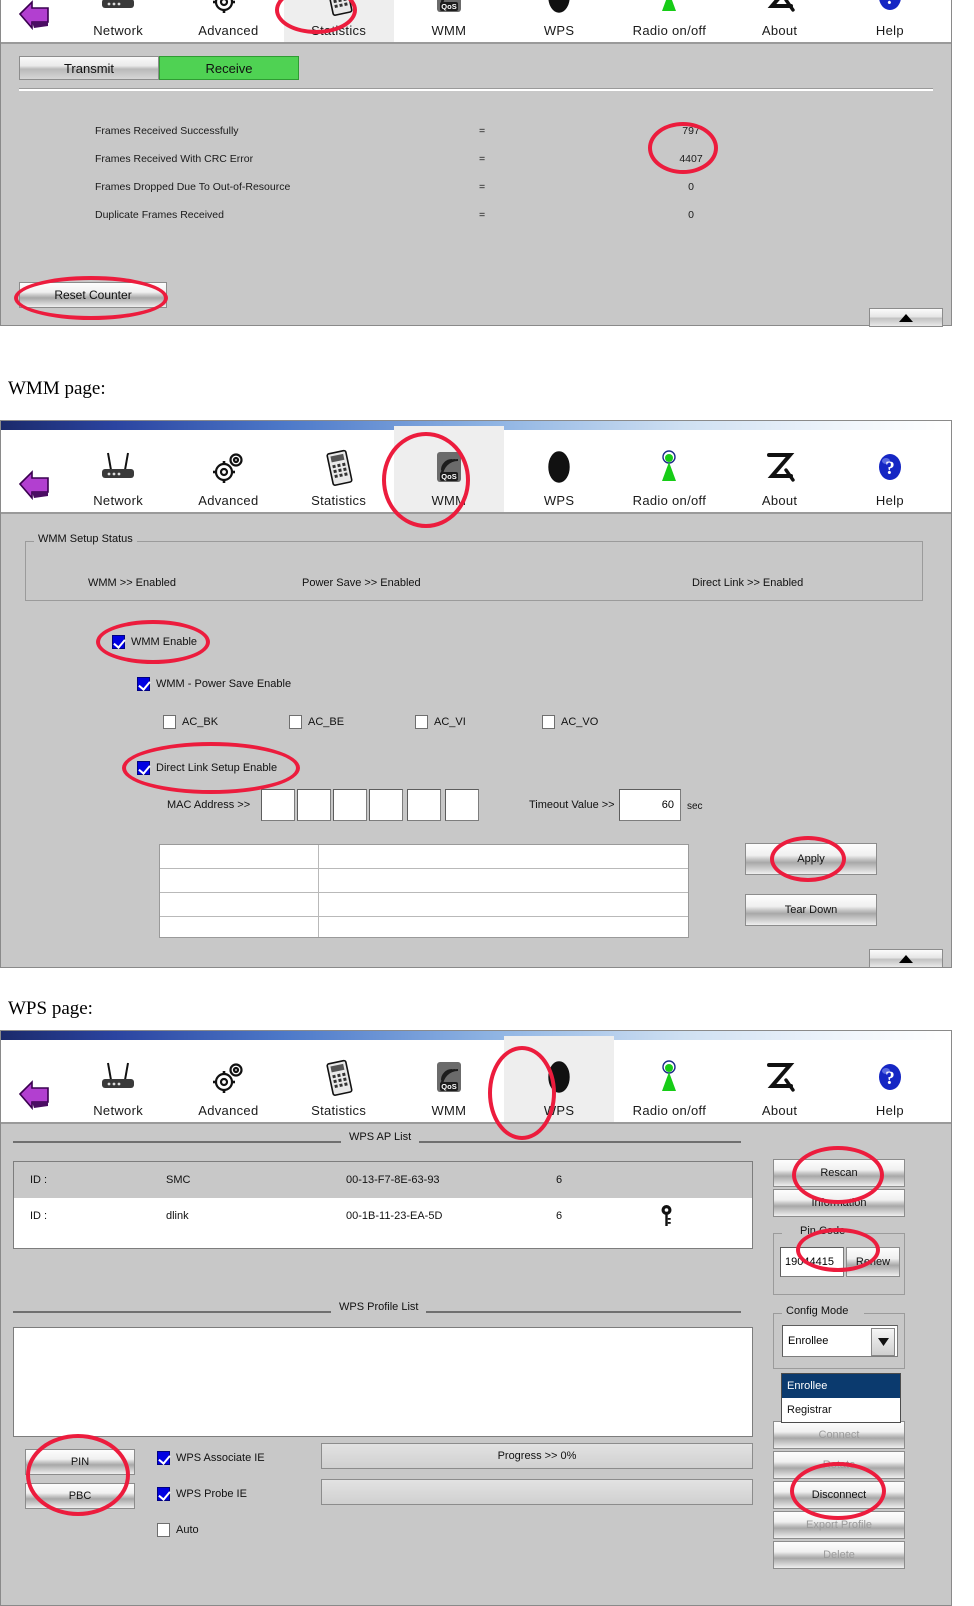  I want to click on config-mode-group-label: Config Mode, so click(817, 1311).